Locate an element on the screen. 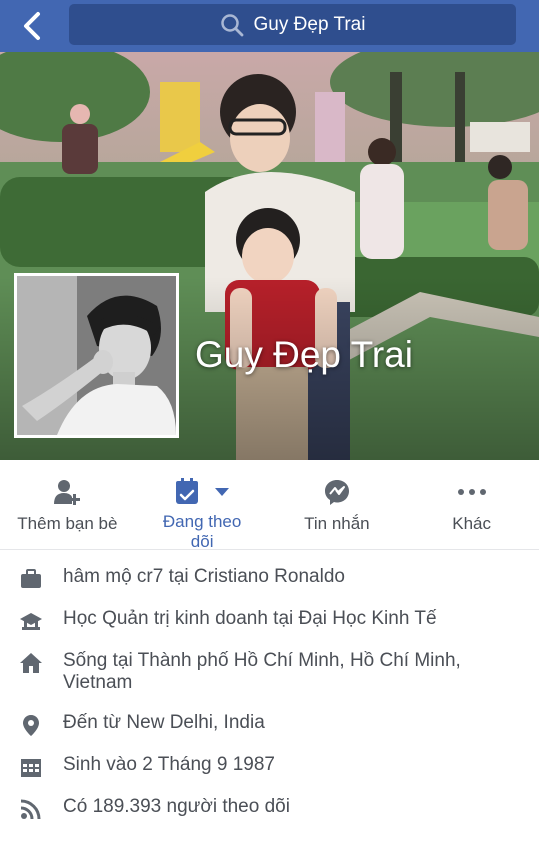 The image size is (539, 843). intro-birthday-text: Sinh vào 2 Tháng 9 1987 is located at coordinates (169, 764).